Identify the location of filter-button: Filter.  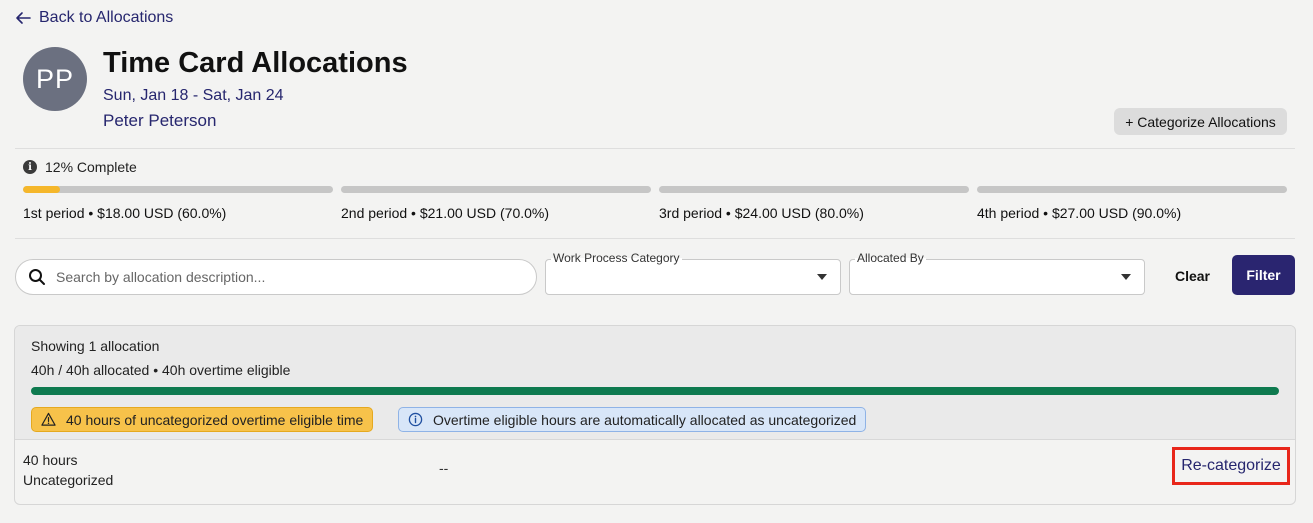
(1263, 275).